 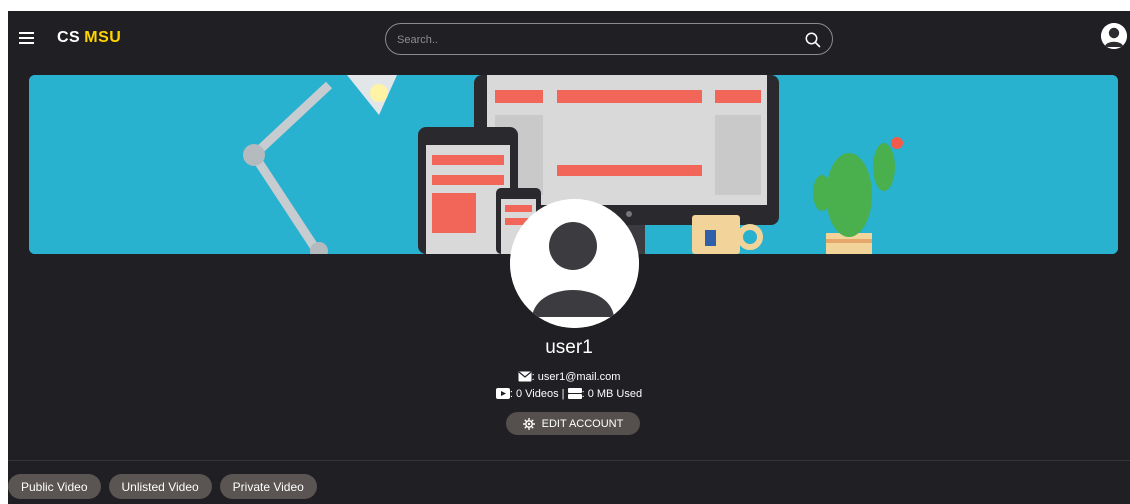 I want to click on section-divider, so click(x=569, y=460).